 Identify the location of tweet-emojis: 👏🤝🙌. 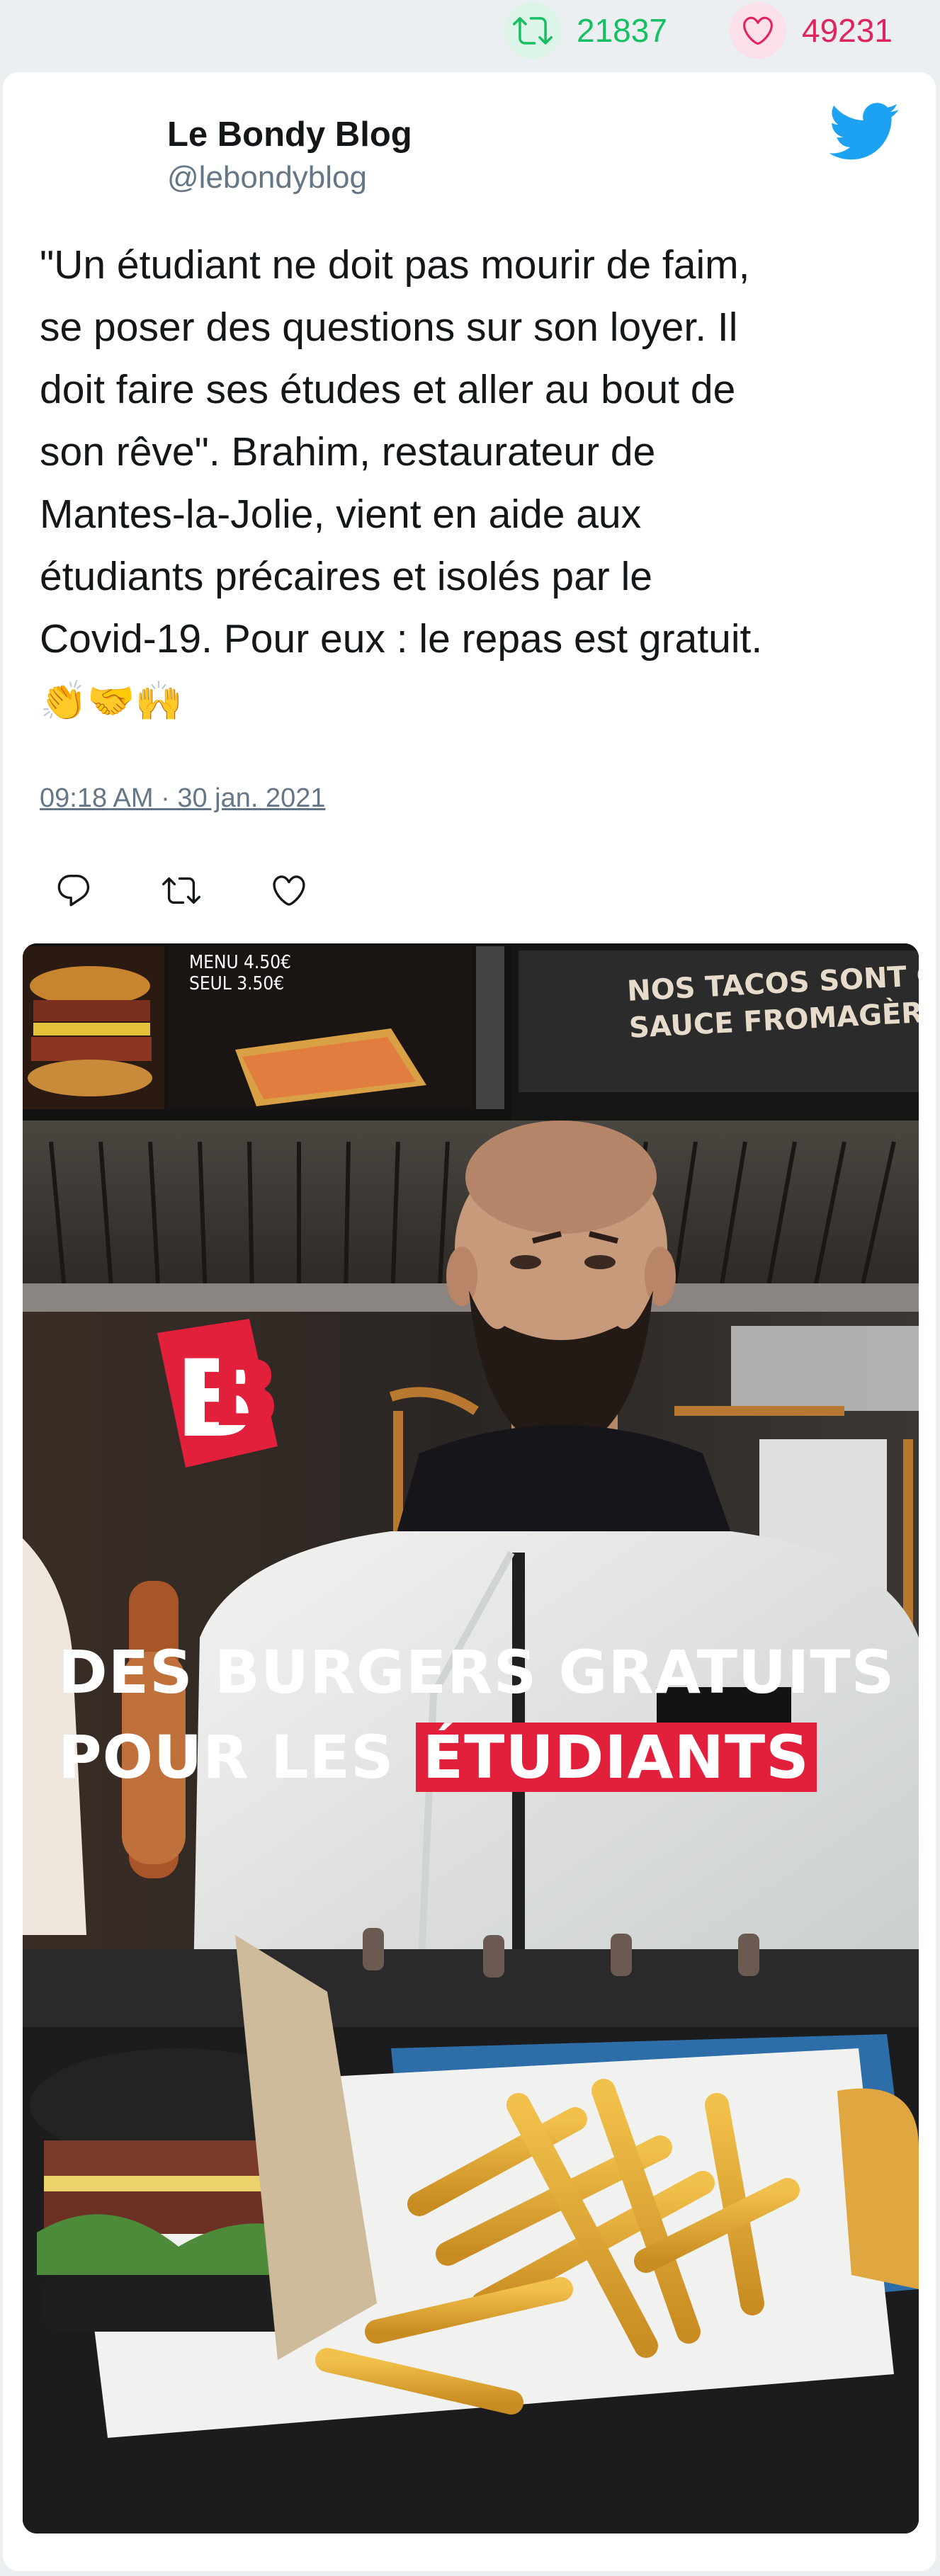
(111, 701).